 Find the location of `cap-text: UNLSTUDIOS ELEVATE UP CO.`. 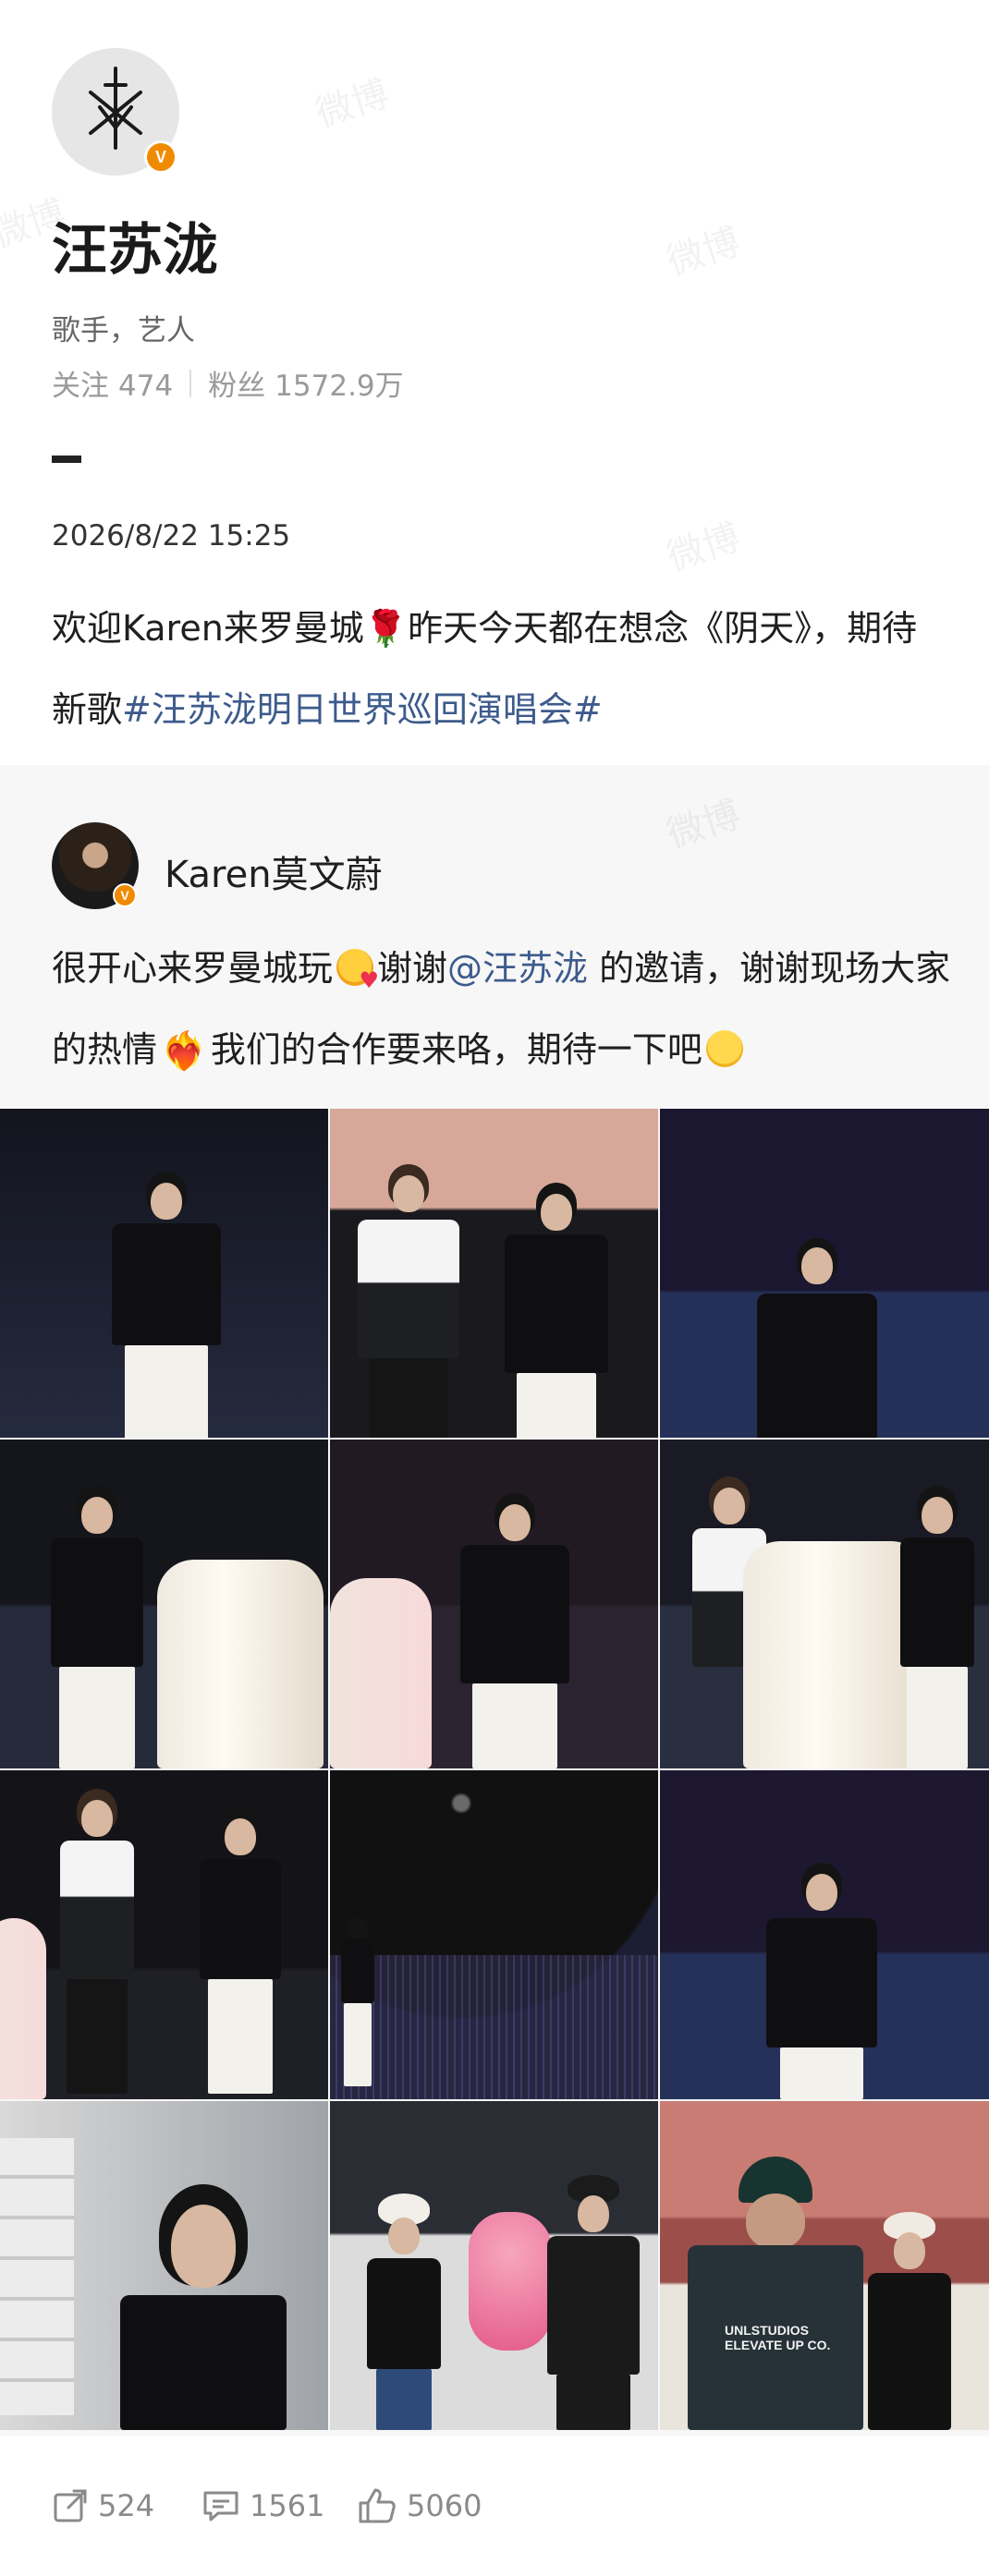

cap-text: UNLSTUDIOS ELEVATE UP CO. is located at coordinates (778, 2337).